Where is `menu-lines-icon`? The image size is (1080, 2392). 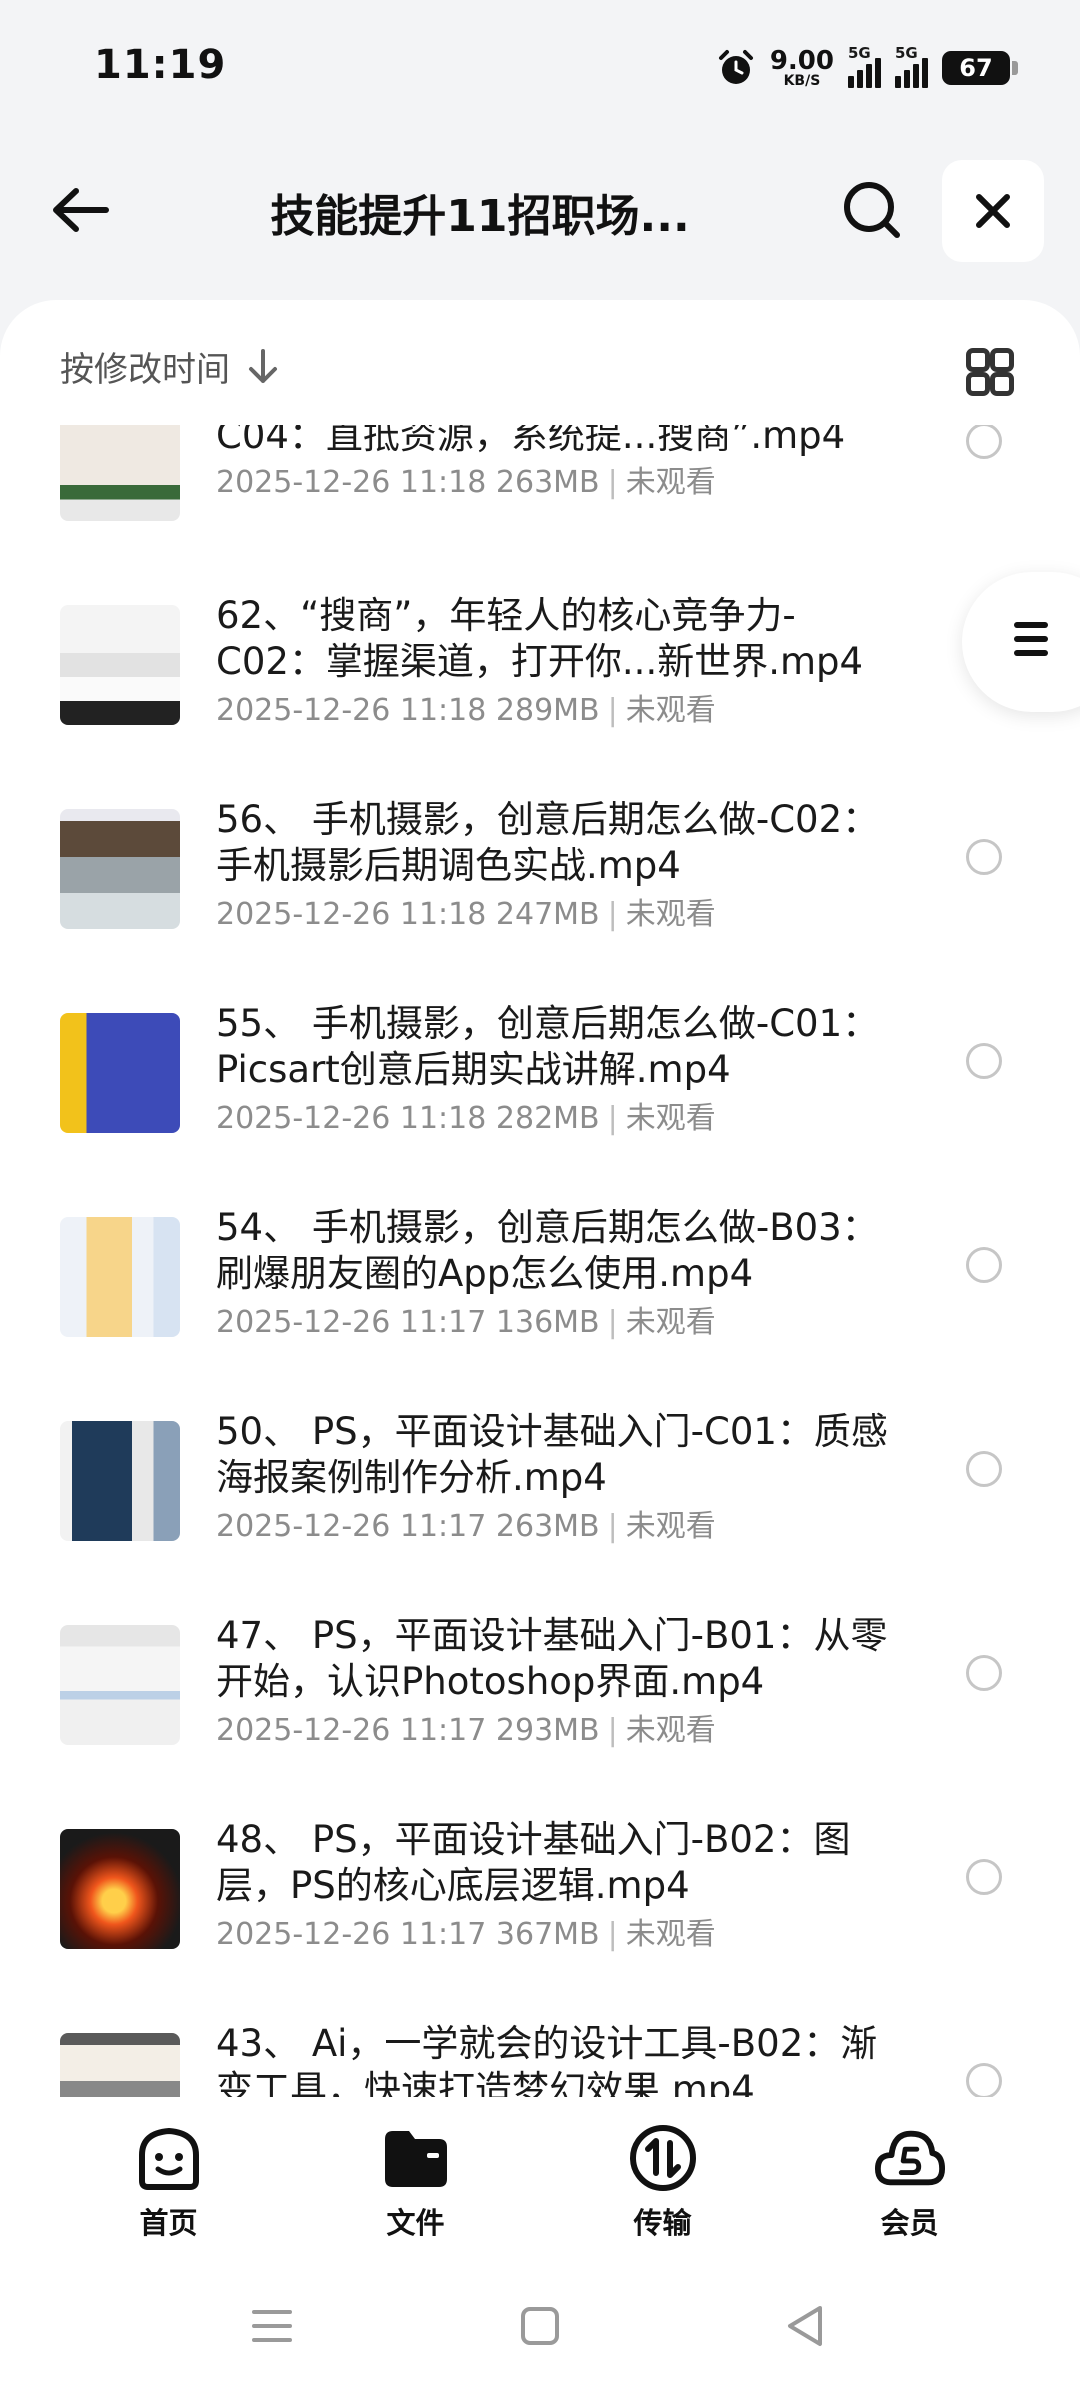 menu-lines-icon is located at coordinates (1031, 643).